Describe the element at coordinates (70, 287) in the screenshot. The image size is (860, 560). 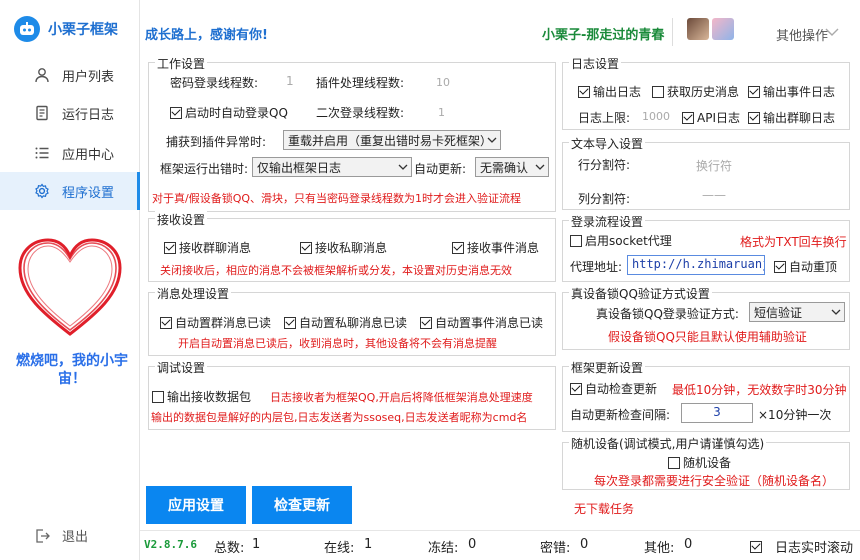
I see `heart-icon` at that location.